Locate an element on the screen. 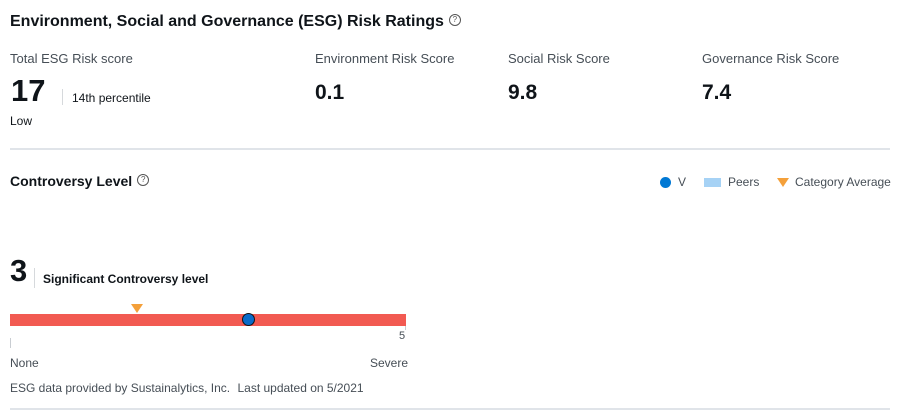  triangle-down-icon is located at coordinates (783, 182).